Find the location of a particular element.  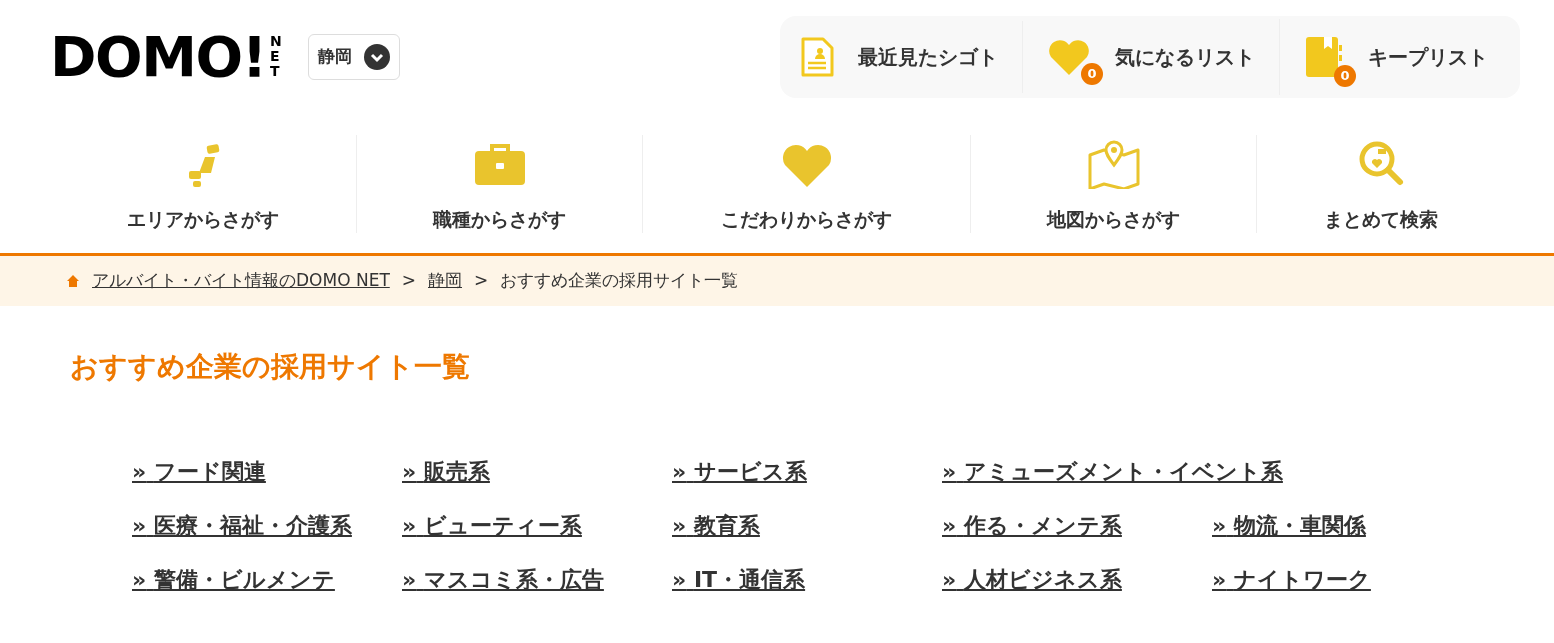

breadcrumb-current: おすすめ企業の採用サイト一覧 is located at coordinates (619, 281).